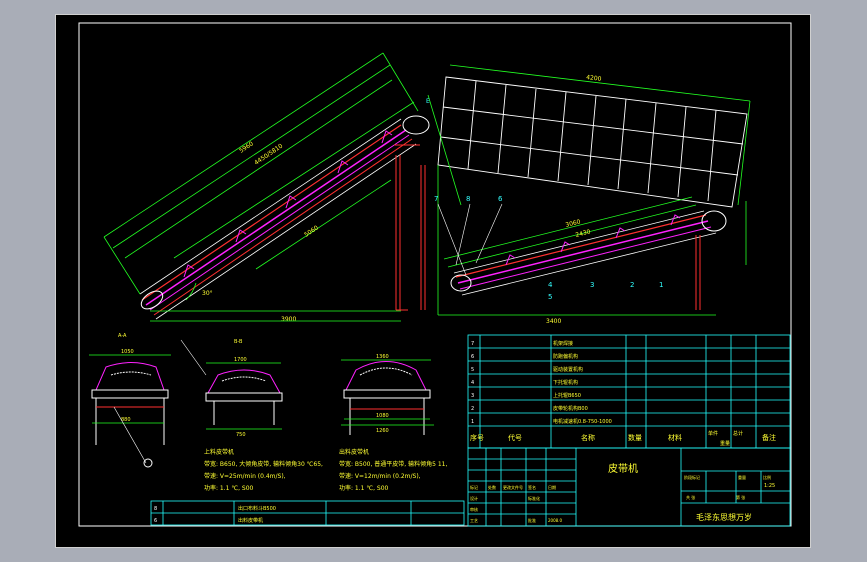  I want to click on svg-text: A-A, so click(122, 336).